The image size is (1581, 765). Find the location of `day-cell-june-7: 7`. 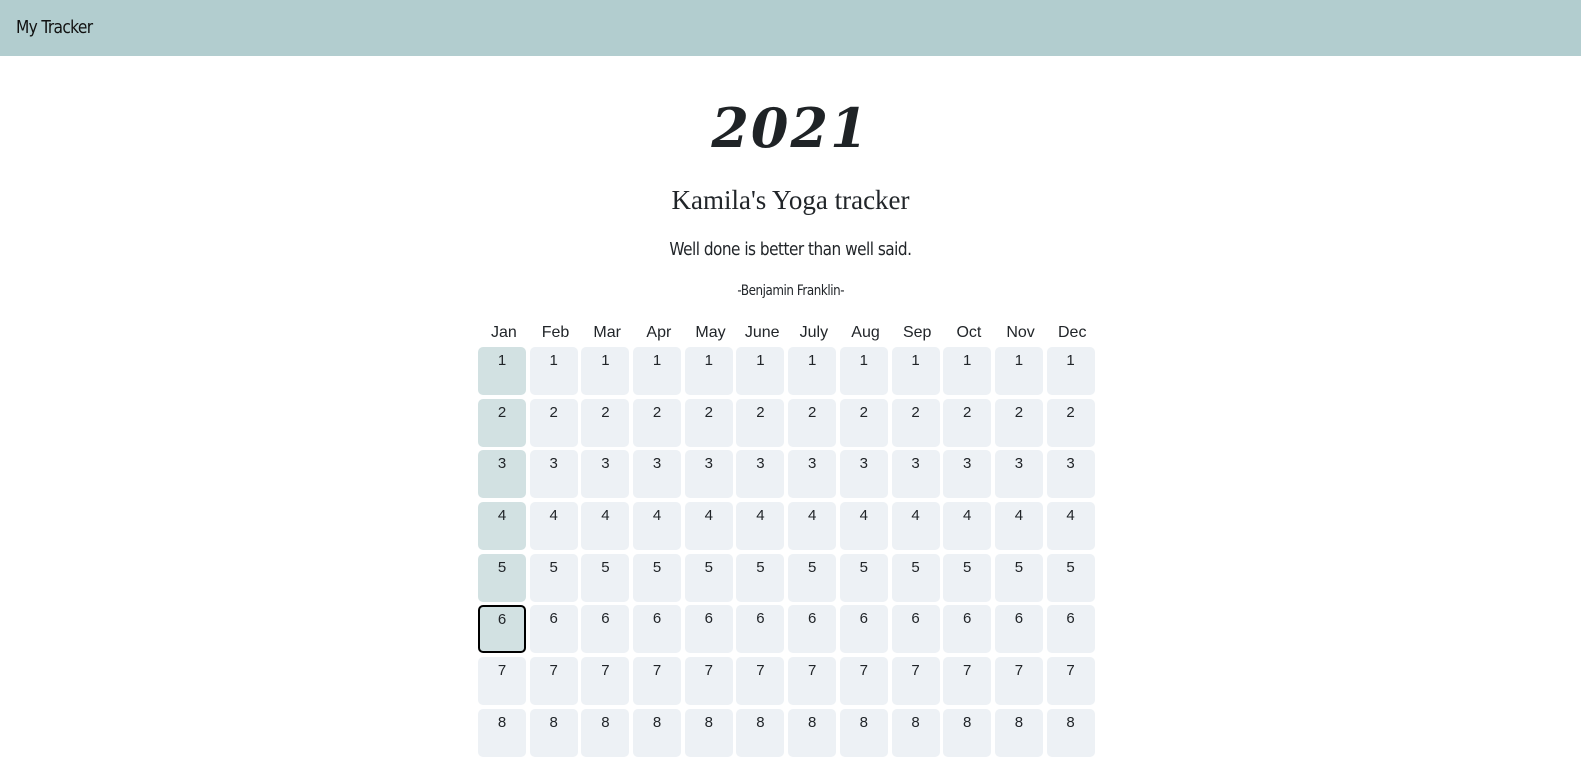

day-cell-june-7: 7 is located at coordinates (760, 681).